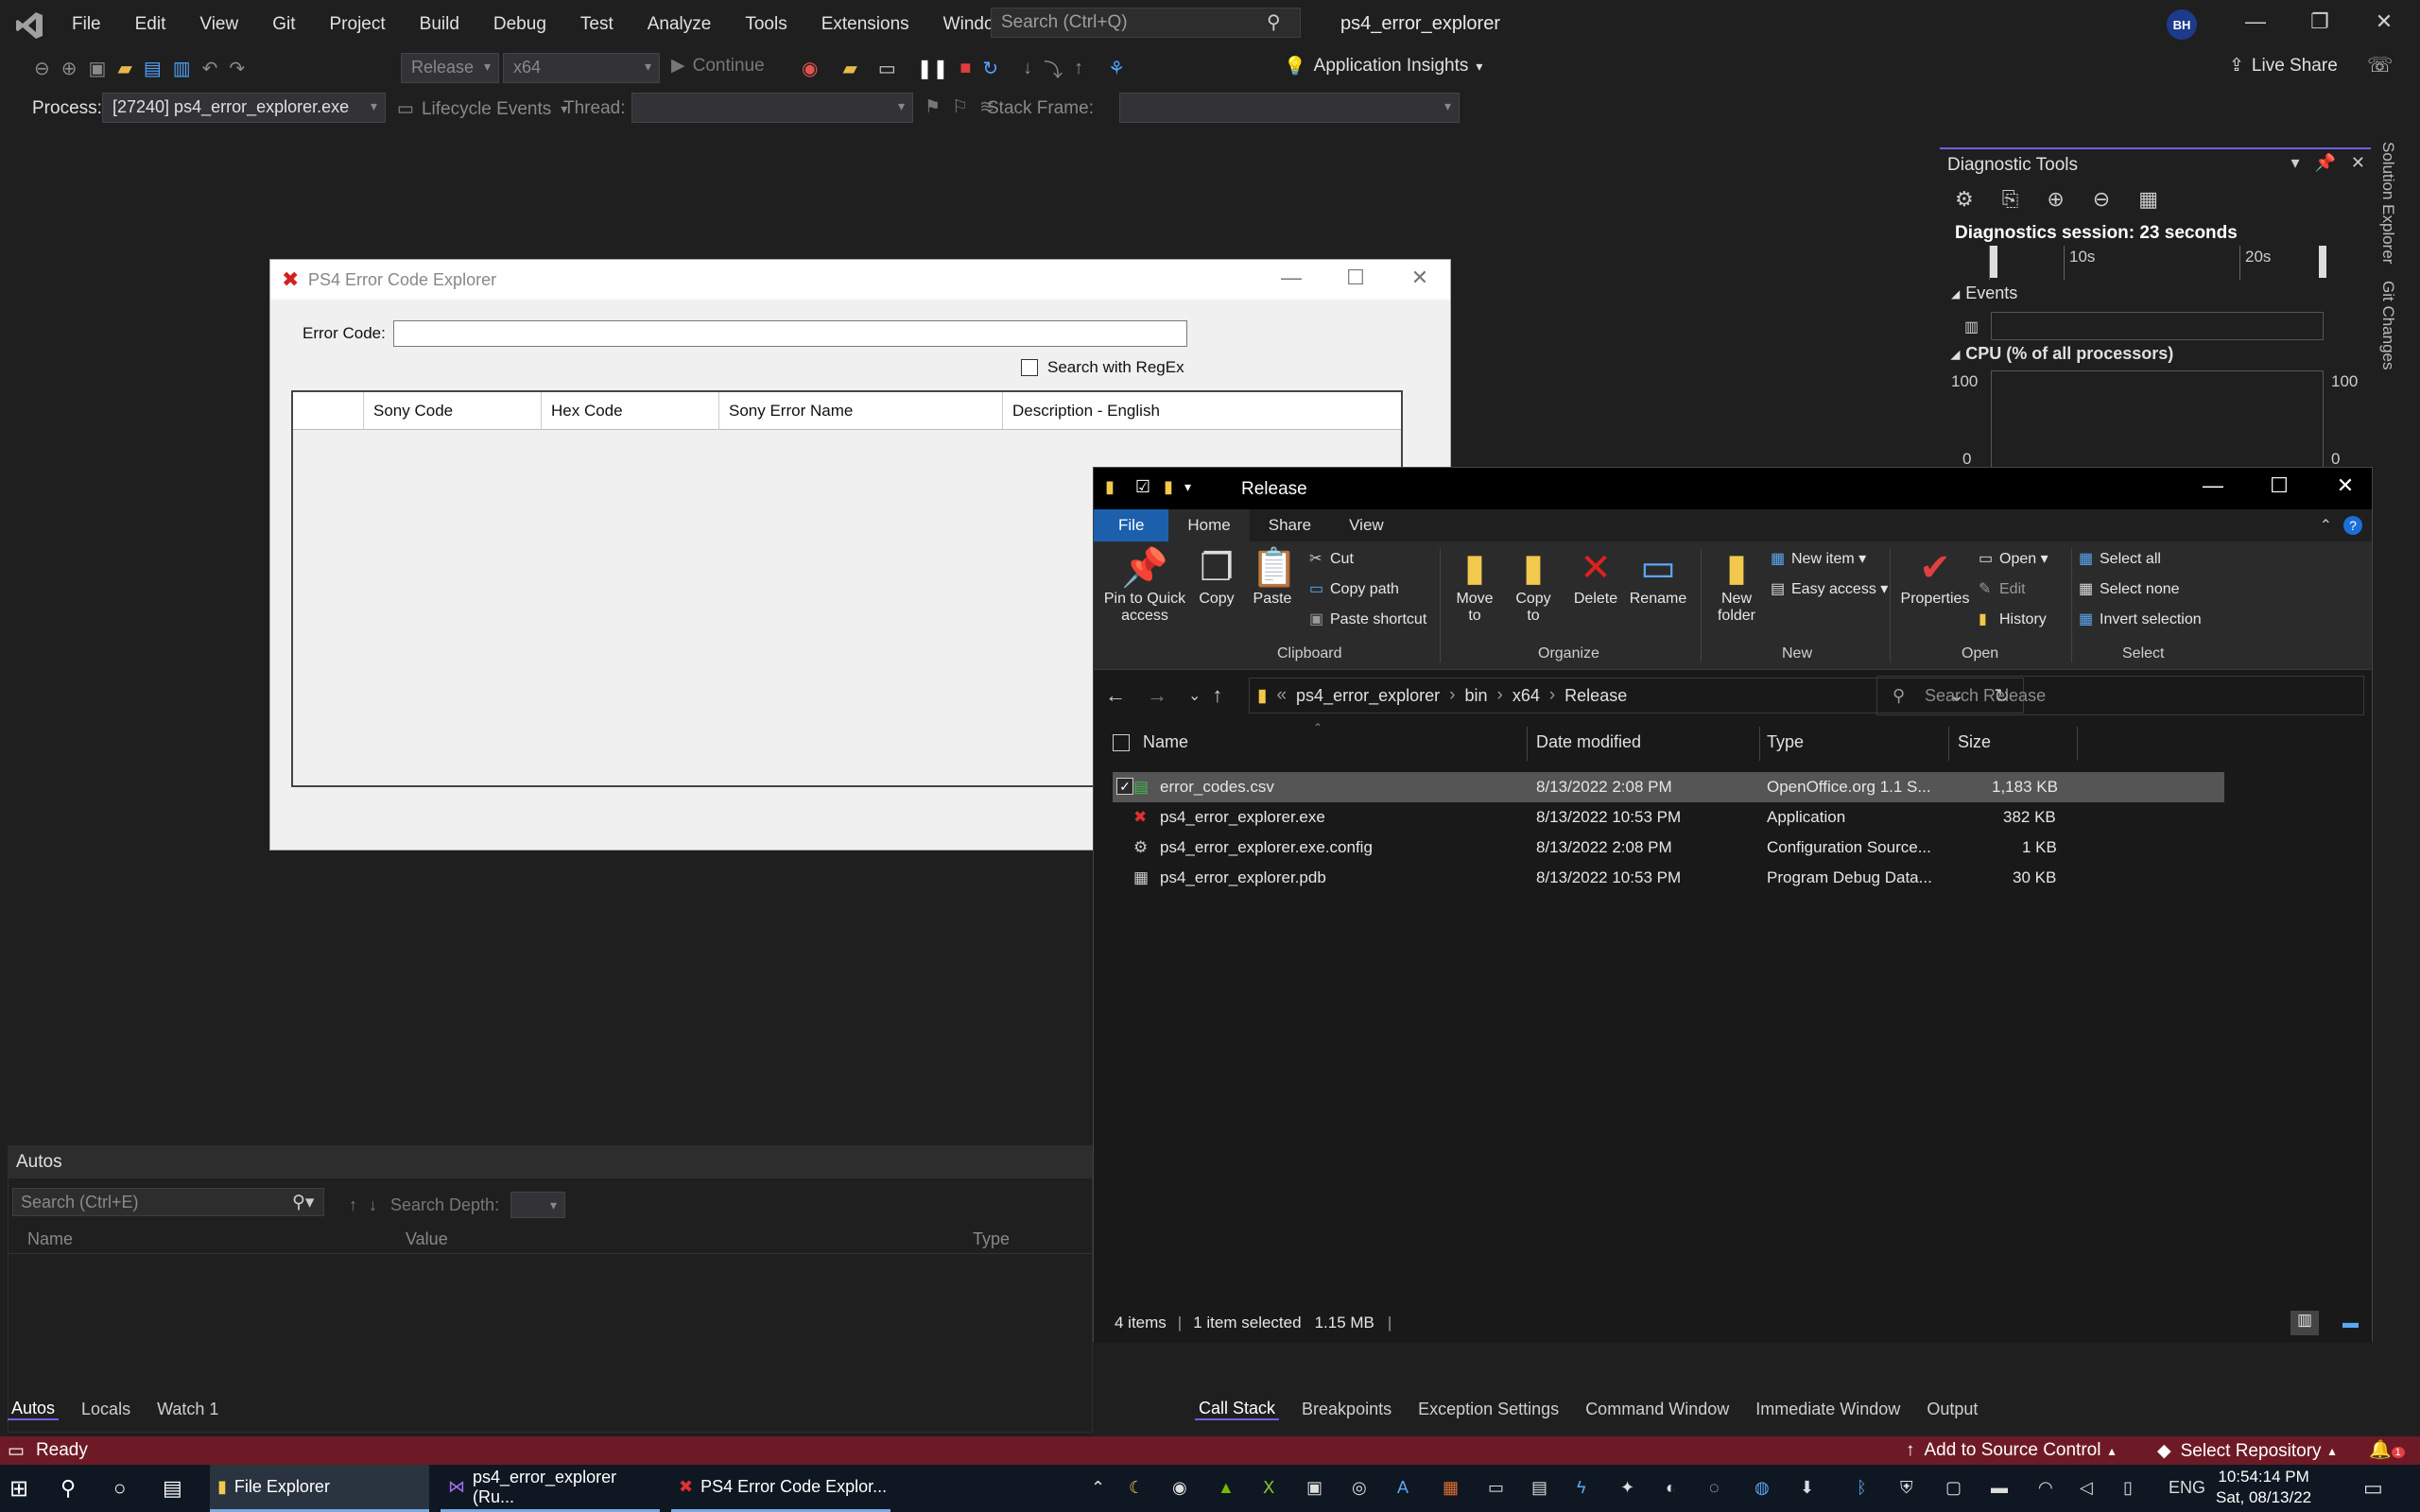 This screenshot has width=2420, height=1512. Describe the element at coordinates (218, 24) in the screenshot. I see `menu-view: View` at that location.